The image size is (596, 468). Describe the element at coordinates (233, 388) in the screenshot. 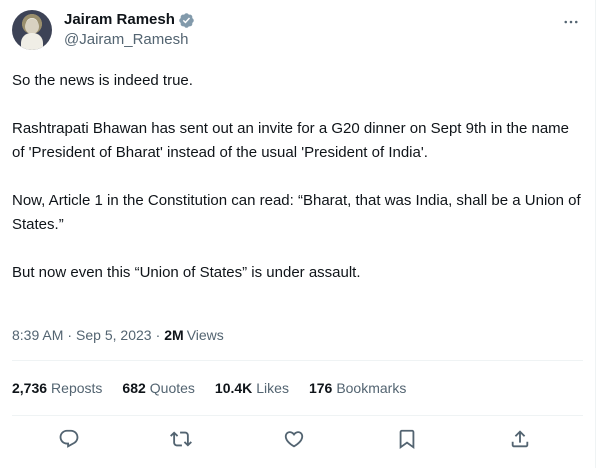

I see `likes-count: 10.4K` at that location.